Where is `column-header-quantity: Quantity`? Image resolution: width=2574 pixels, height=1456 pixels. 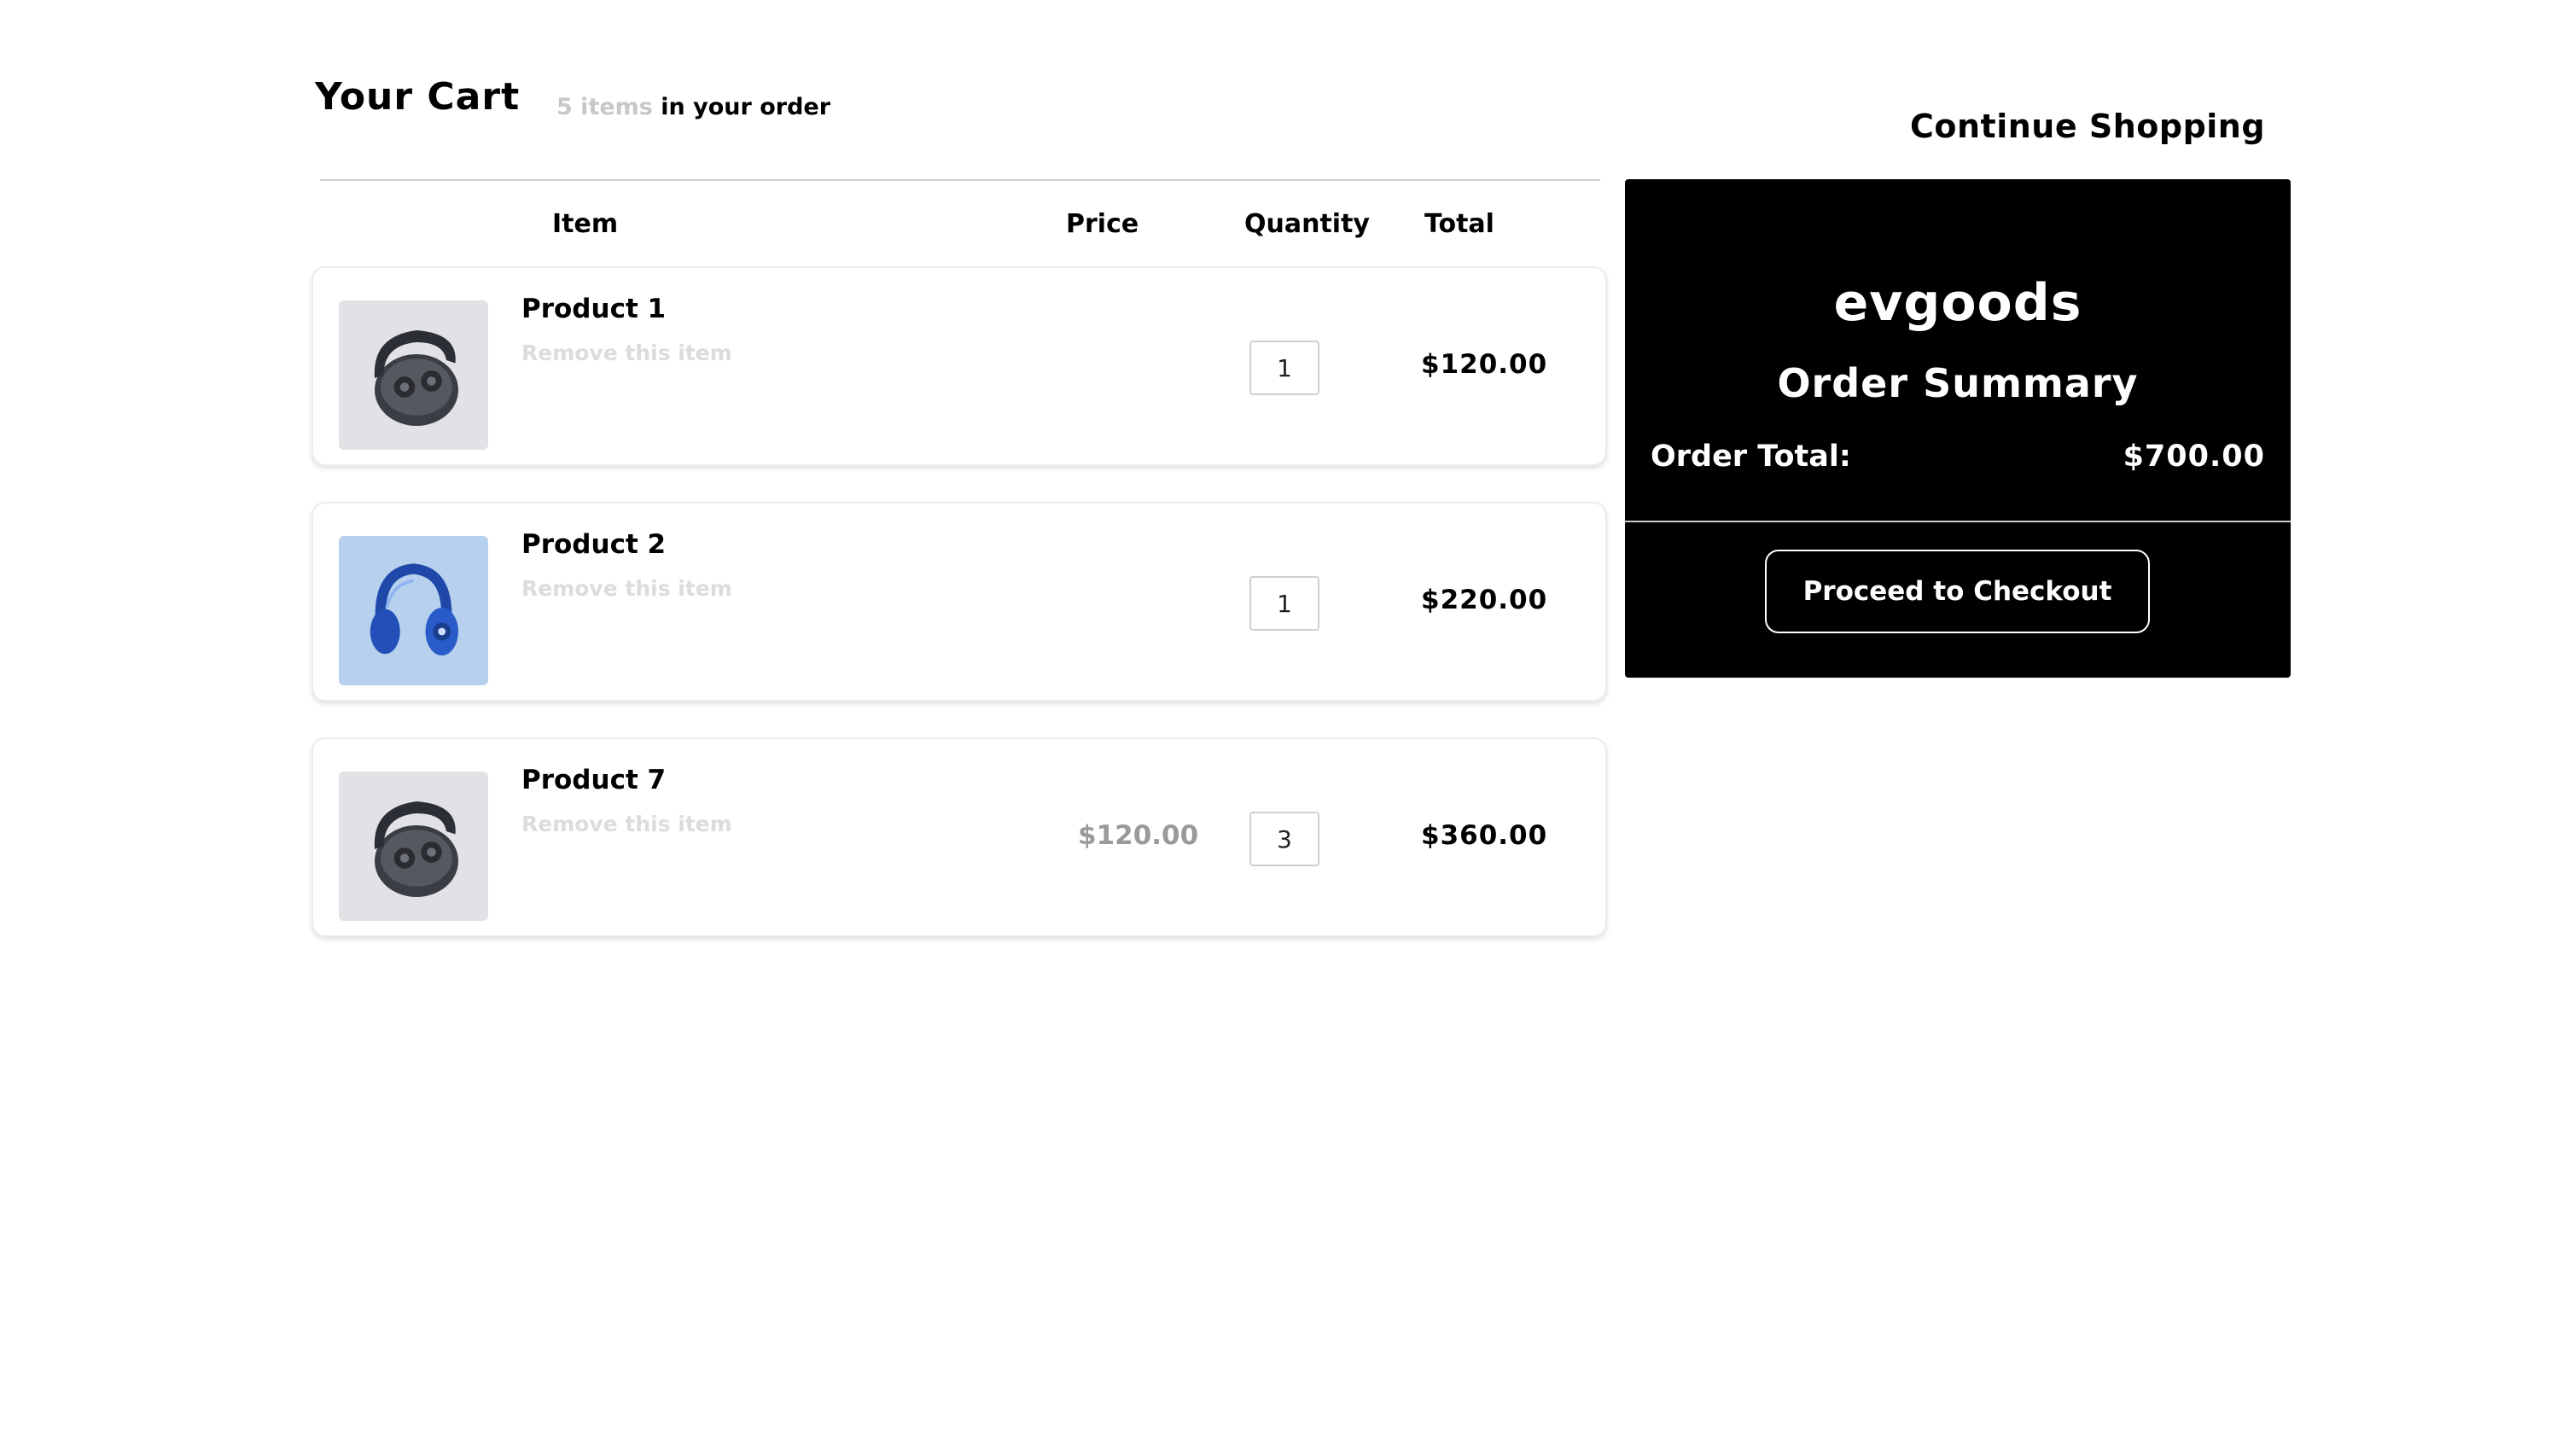
column-header-quantity: Quantity is located at coordinates (1307, 224).